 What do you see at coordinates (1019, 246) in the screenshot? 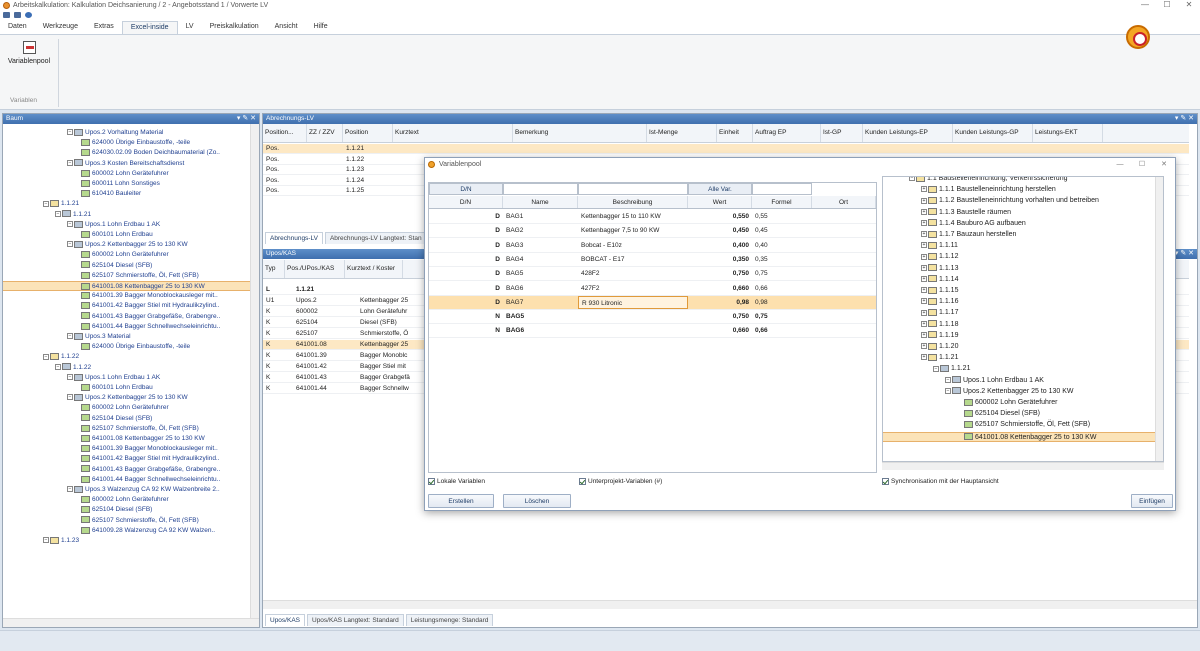
I see `dialog-tree-node: +1.1.11` at bounding box center [1019, 246].